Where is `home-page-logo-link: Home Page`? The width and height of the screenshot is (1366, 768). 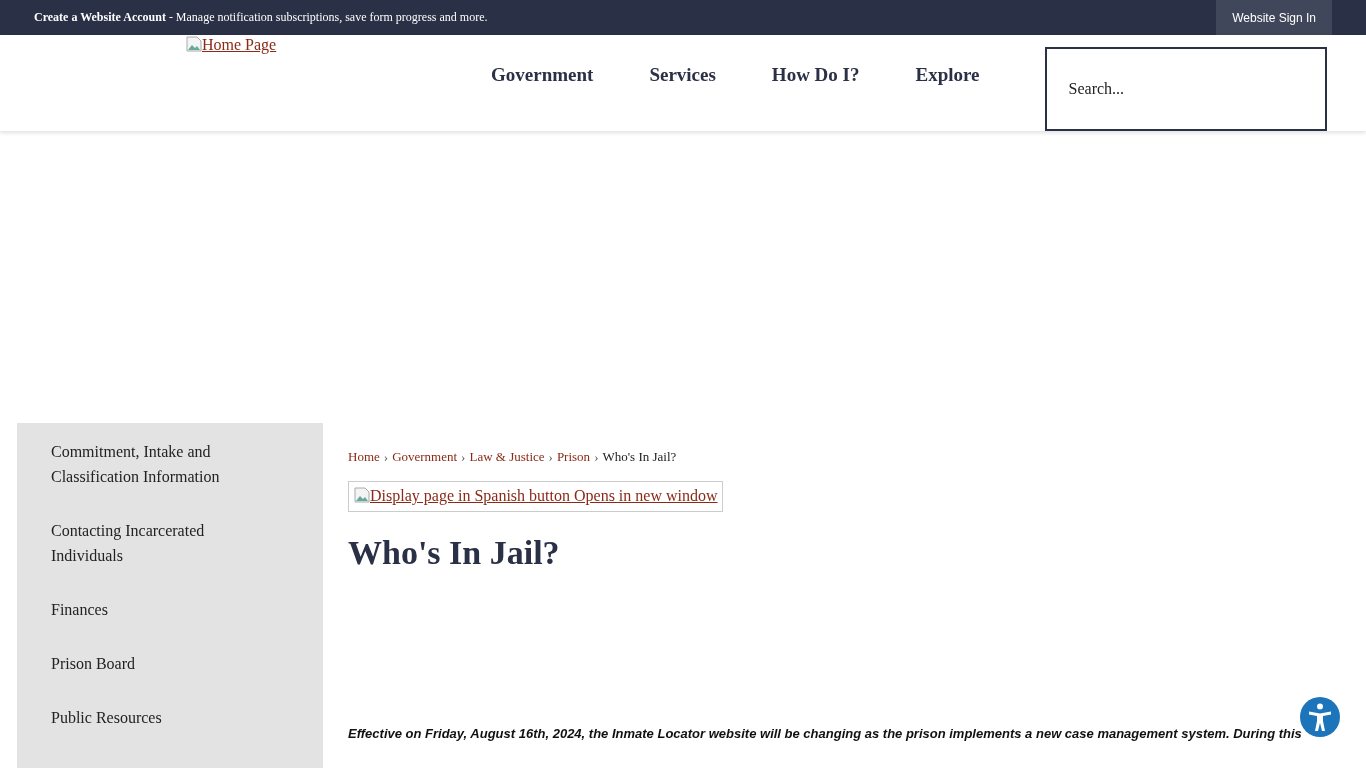
home-page-logo-link: Home Page is located at coordinates (231, 45).